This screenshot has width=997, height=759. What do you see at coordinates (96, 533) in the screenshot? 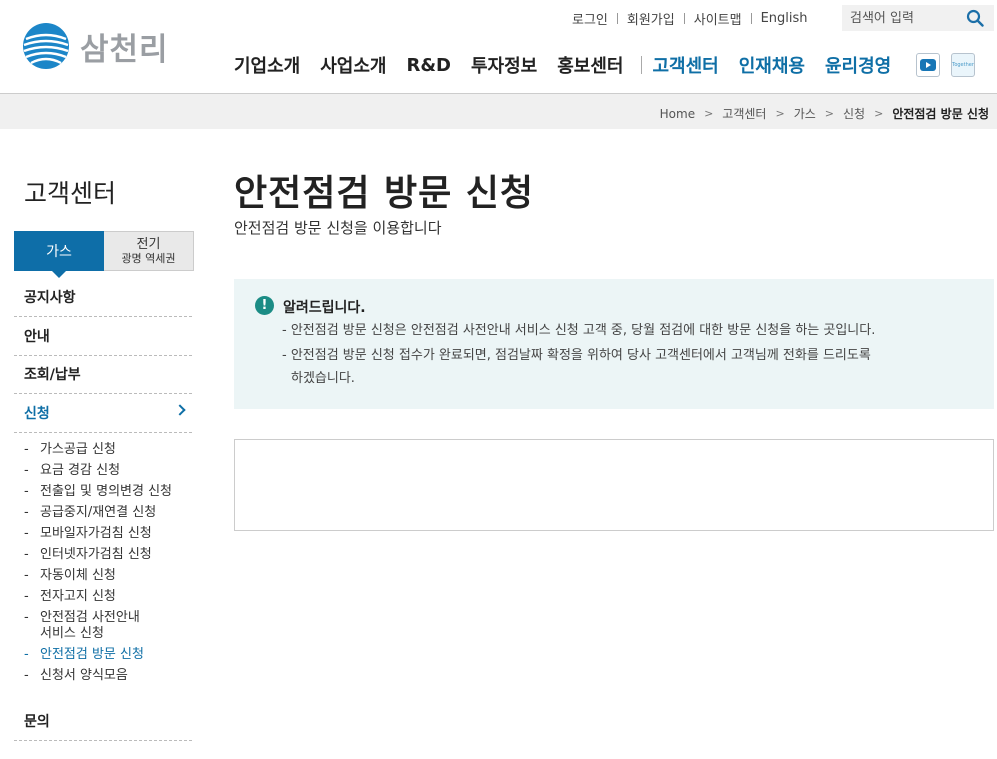
I see `submenu-label: 모바일자가검침 신청` at bounding box center [96, 533].